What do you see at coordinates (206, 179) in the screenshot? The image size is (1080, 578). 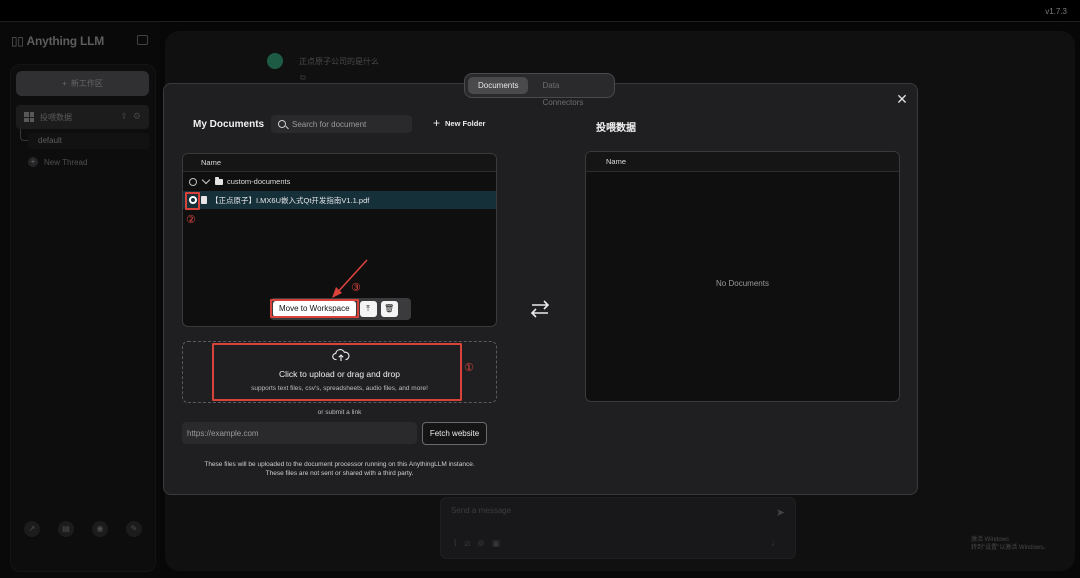 I see `chevron-down-icon` at bounding box center [206, 179].